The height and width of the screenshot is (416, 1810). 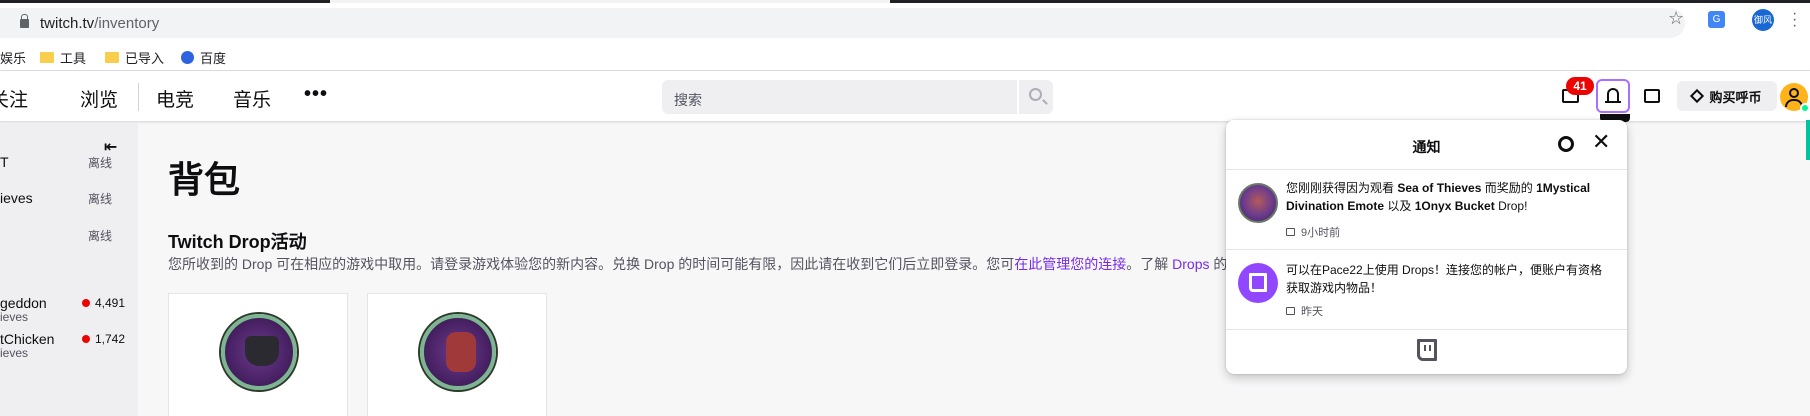 I want to click on whispers-icon, so click(x=1652, y=96).